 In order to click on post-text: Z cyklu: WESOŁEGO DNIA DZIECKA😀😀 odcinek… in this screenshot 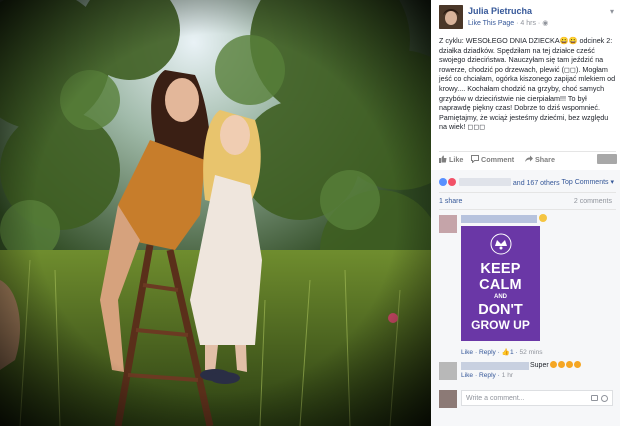, I will do `click(527, 84)`.